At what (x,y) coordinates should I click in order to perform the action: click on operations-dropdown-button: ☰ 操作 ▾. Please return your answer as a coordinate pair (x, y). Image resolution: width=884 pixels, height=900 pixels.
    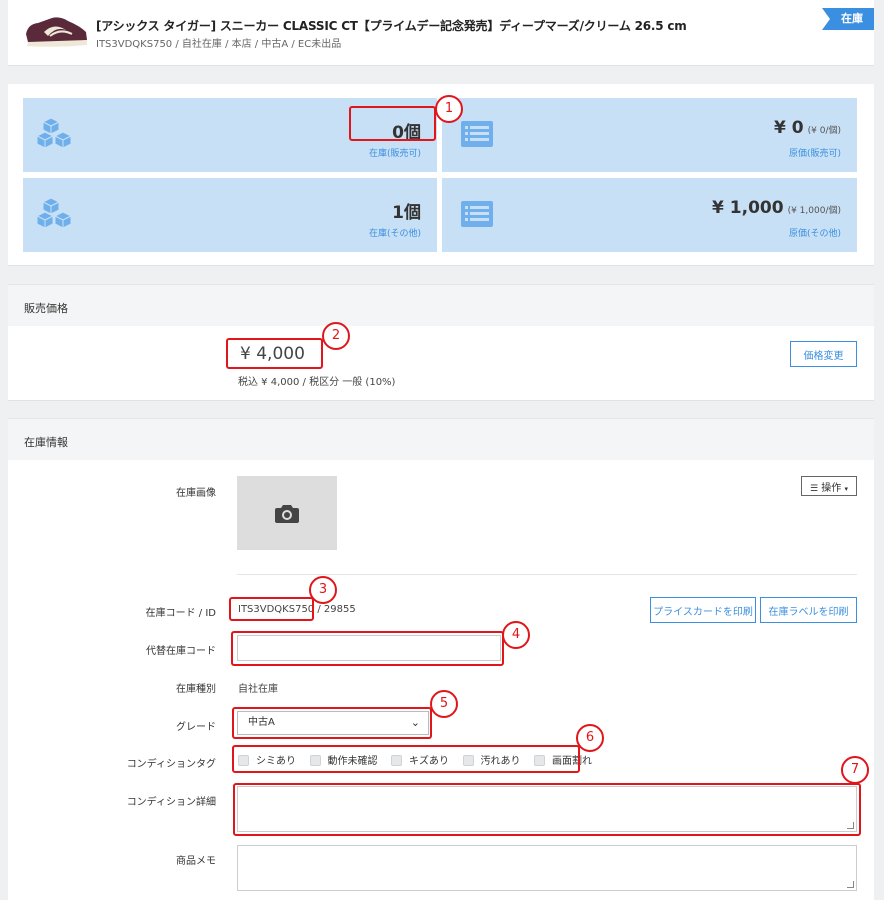
    Looking at the image, I should click on (829, 486).